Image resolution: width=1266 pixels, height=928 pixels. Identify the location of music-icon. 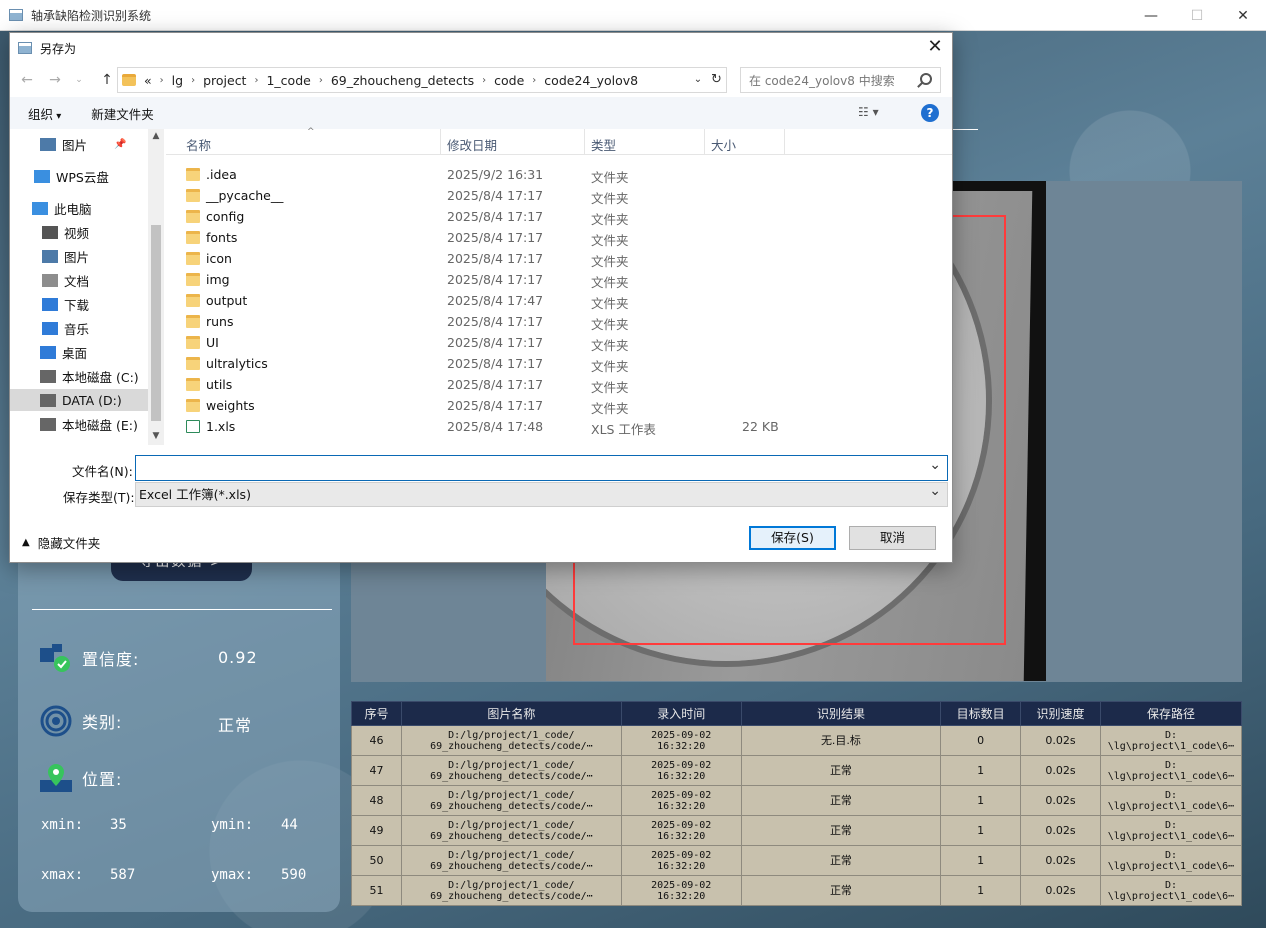
(50, 328).